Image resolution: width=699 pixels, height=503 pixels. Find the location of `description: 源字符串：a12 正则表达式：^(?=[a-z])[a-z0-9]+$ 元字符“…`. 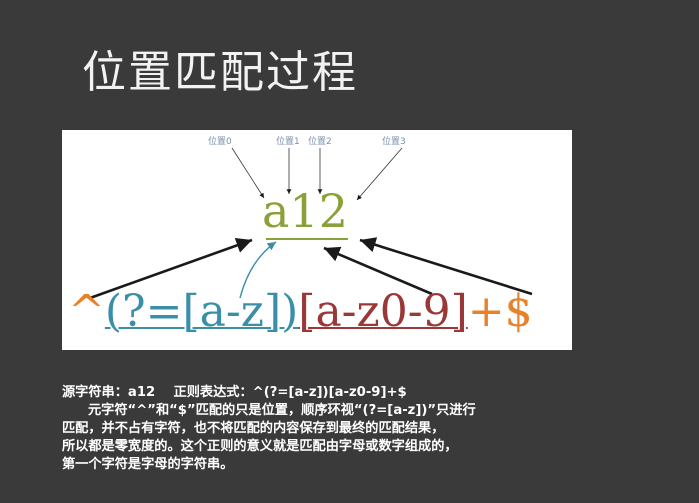

description: 源字符串：a12 正则表达式：^(?=[a-z])[a-z0-9]+$ 元字符“… is located at coordinates (342, 429).